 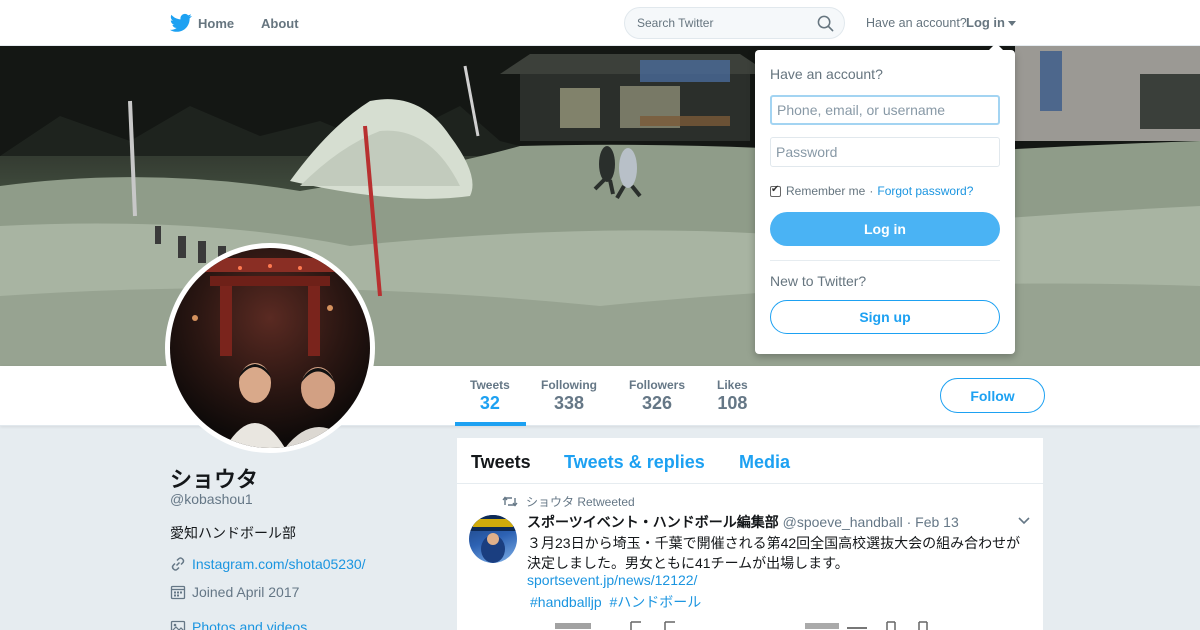 What do you see at coordinates (600, 23) in the screenshot?
I see `top-nav: Home About Have an account? Log in` at bounding box center [600, 23].